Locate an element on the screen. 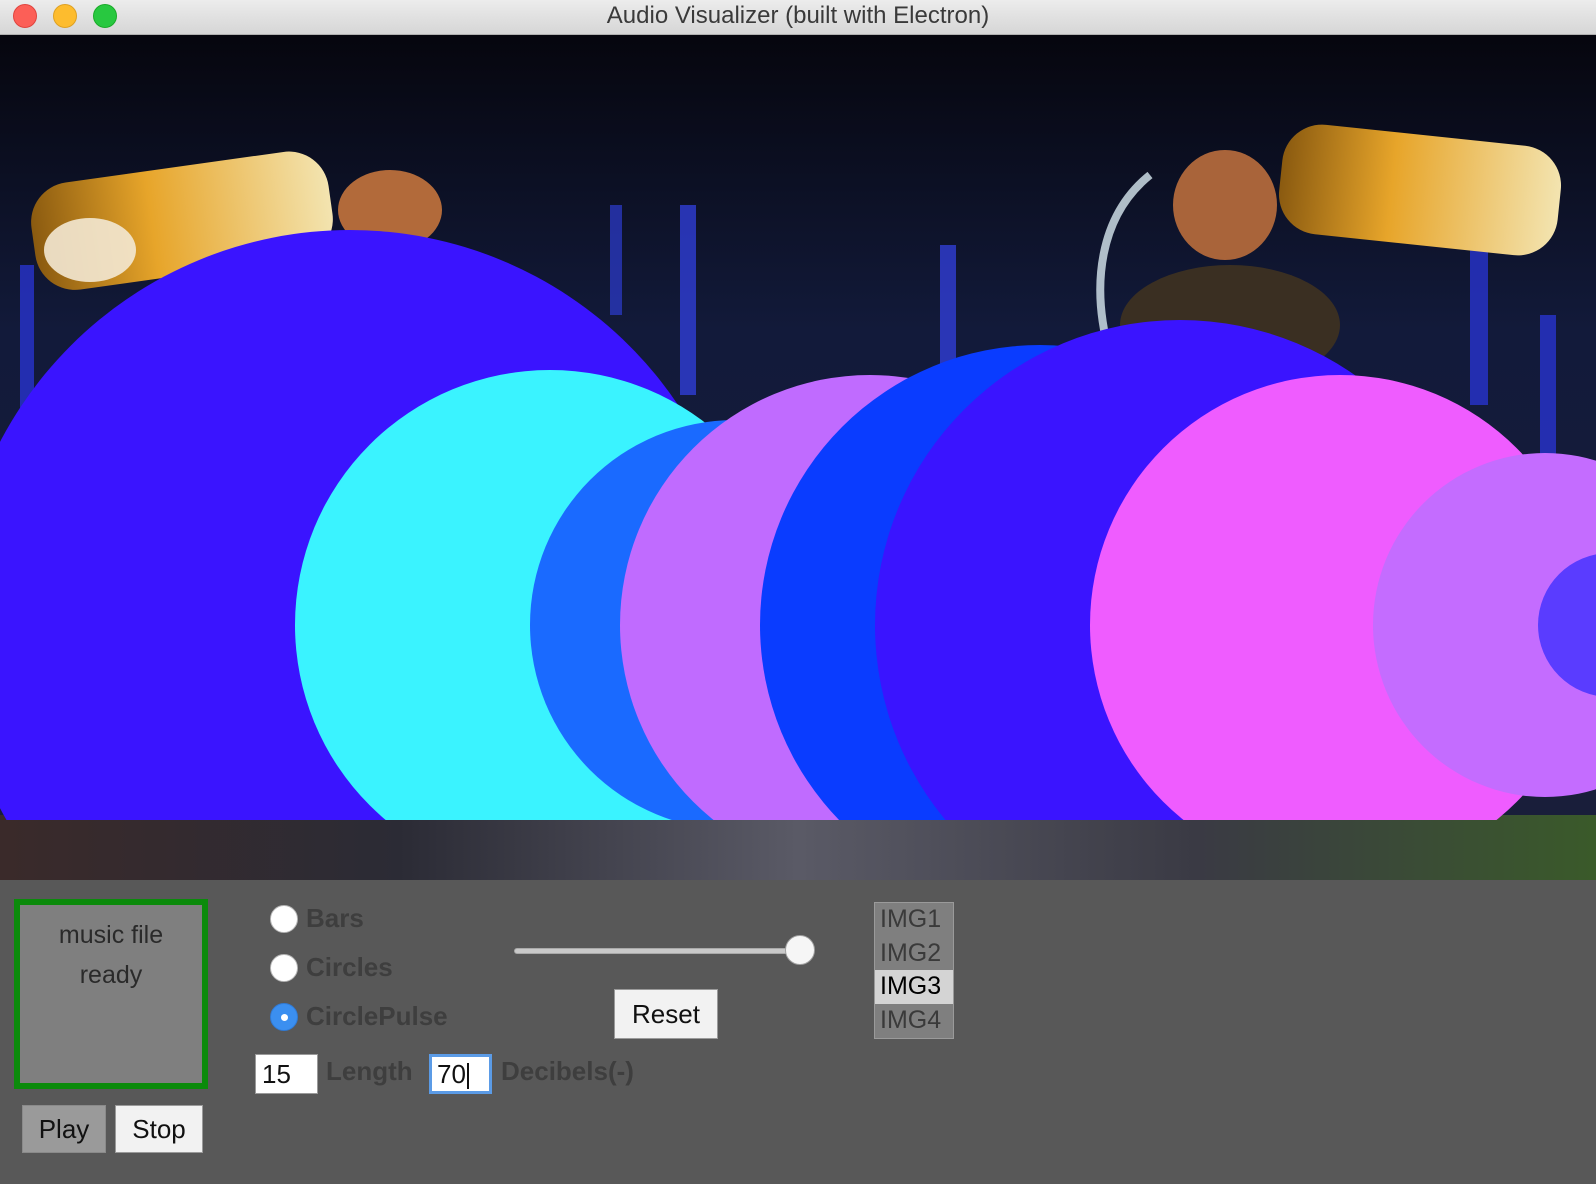 This screenshot has width=1596, height=1184. window-title: Audio Visualizer (built with Electron) is located at coordinates (798, 15).